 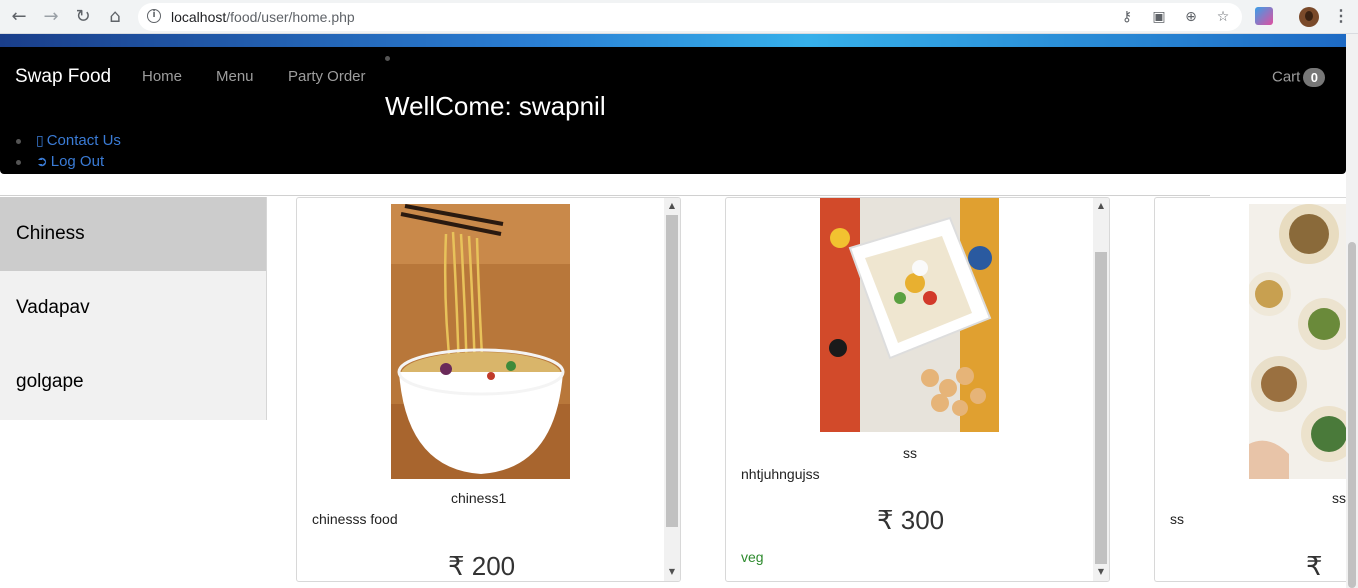 What do you see at coordinates (1191, 17) in the screenshot?
I see `zoom-icon: ⊕` at bounding box center [1191, 17].